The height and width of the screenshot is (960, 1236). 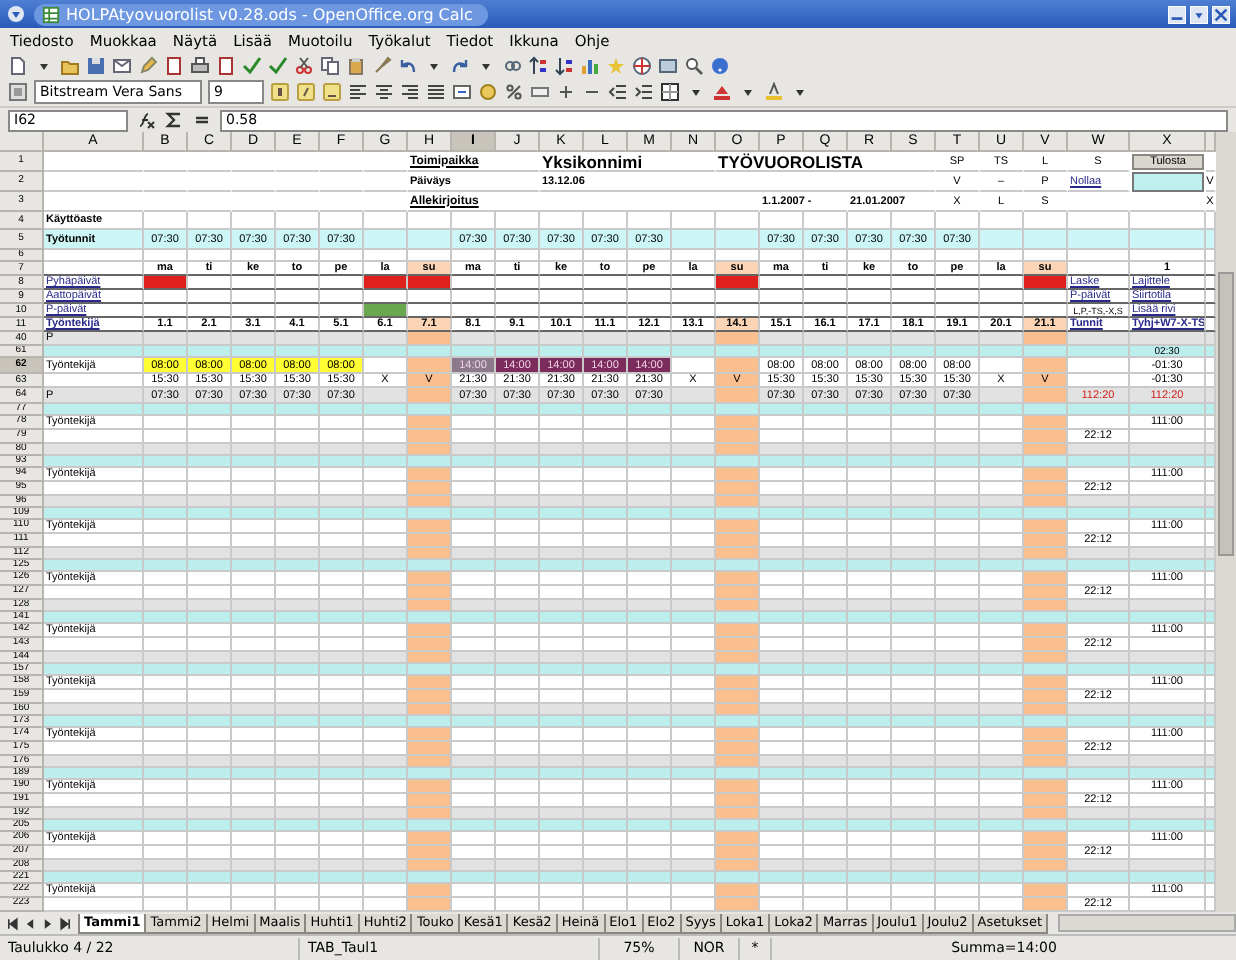 What do you see at coordinates (174, 120) in the screenshot?
I see `sum-icon` at bounding box center [174, 120].